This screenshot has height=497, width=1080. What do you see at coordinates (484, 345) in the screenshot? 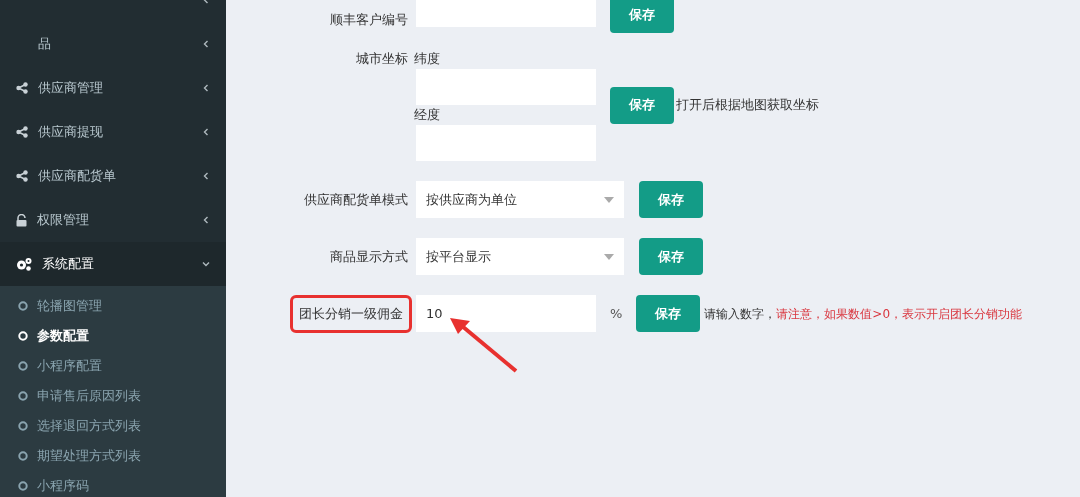
I see `arrow-drawing` at bounding box center [484, 345].